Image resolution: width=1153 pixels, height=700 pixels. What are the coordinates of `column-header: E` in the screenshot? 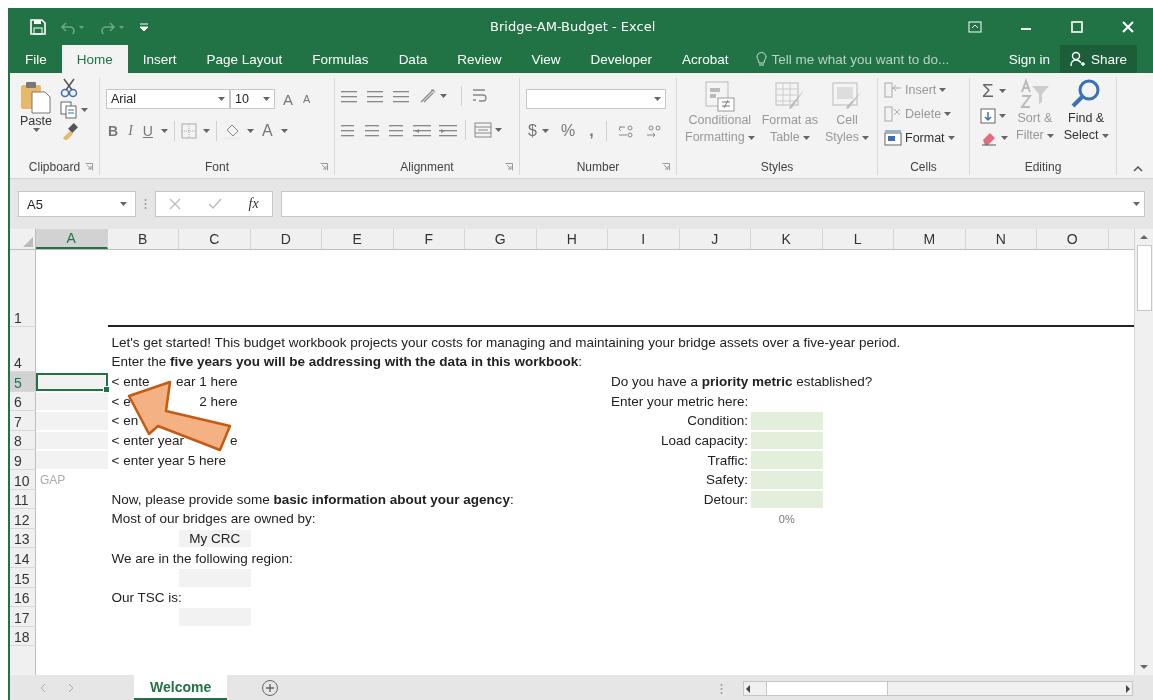 It's located at (358, 239).